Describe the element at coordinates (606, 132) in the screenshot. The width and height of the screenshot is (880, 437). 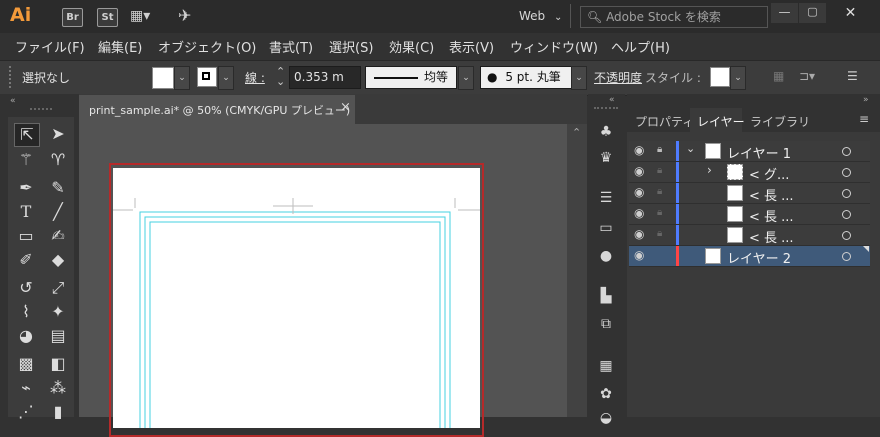
I see `symbols-icon: ♣` at that location.